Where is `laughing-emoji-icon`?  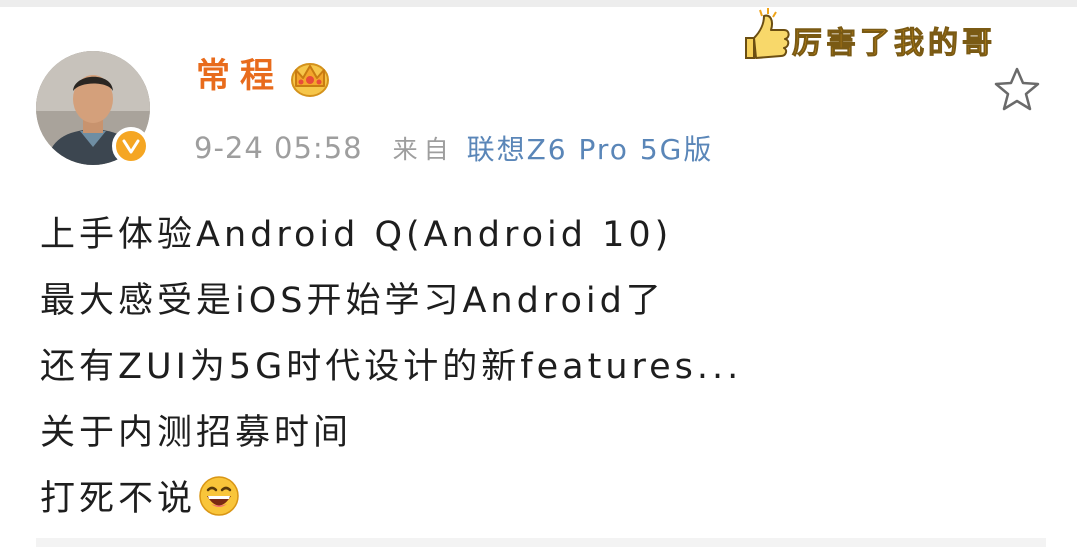 laughing-emoji-icon is located at coordinates (219, 496).